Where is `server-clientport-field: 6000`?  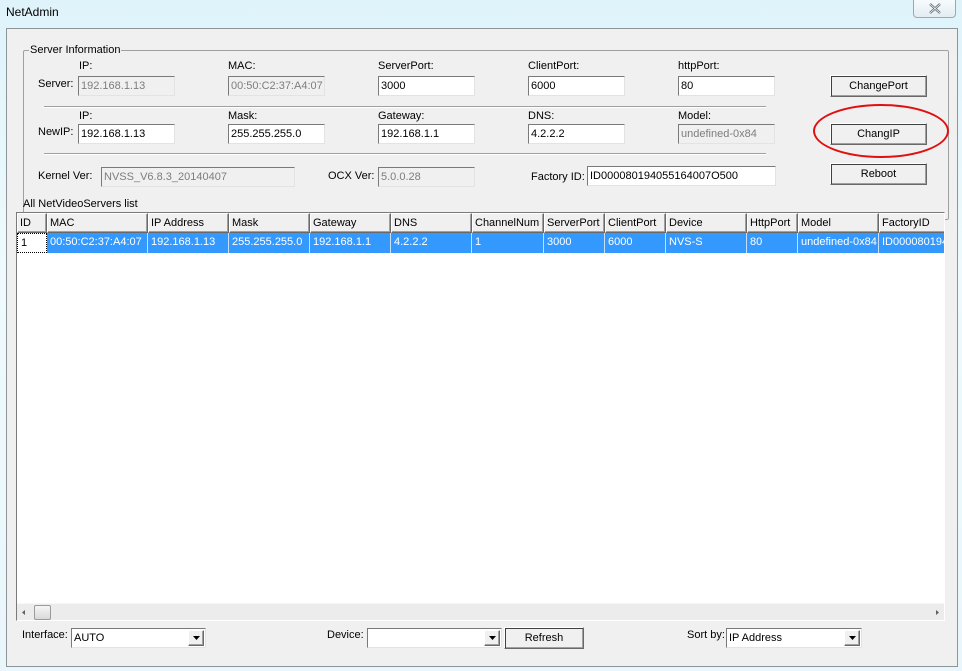
server-clientport-field: 6000 is located at coordinates (576, 86).